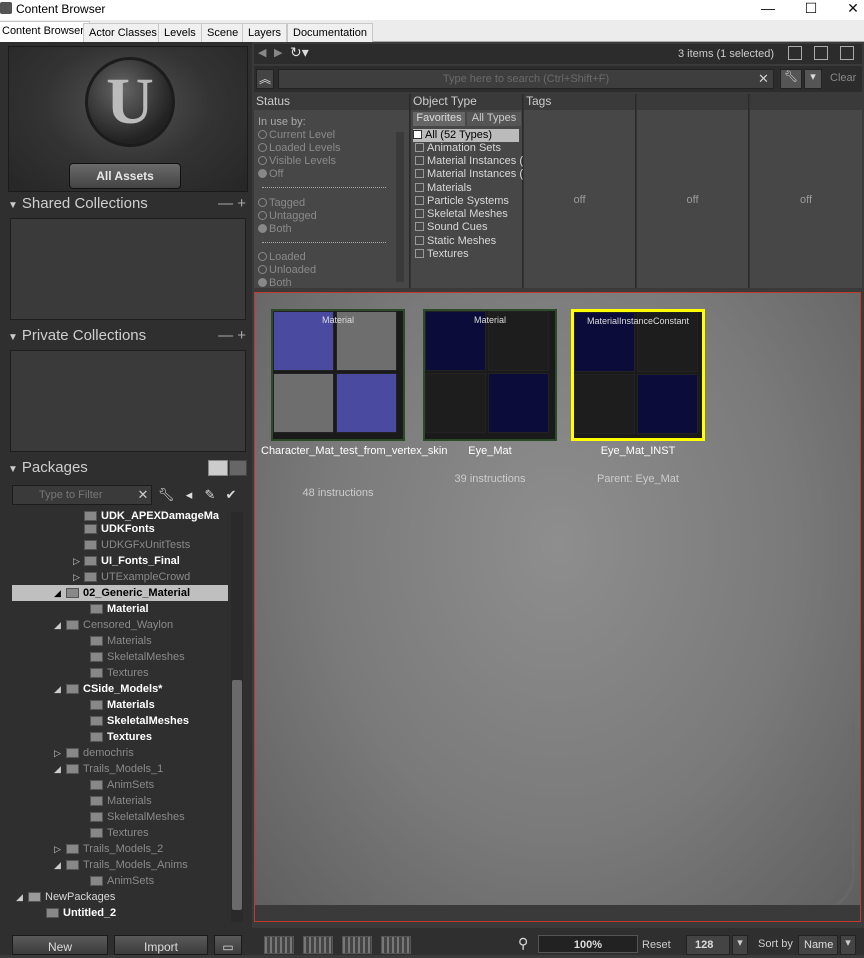 The width and height of the screenshot is (864, 958). I want to click on tab-actor-classes: Actor Classes, so click(123, 32).